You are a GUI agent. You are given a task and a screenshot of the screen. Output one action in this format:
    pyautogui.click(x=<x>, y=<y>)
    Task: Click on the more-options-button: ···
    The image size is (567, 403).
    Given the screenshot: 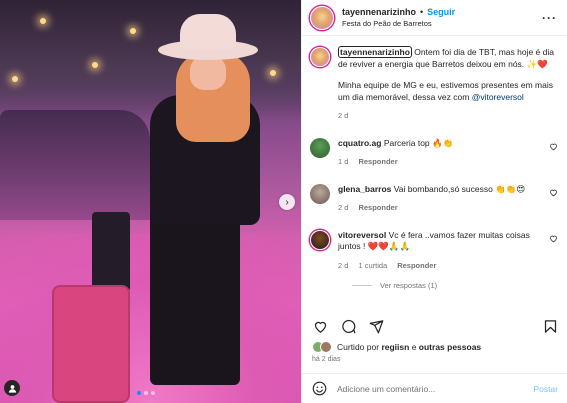 What is the action you would take?
    pyautogui.click(x=549, y=18)
    